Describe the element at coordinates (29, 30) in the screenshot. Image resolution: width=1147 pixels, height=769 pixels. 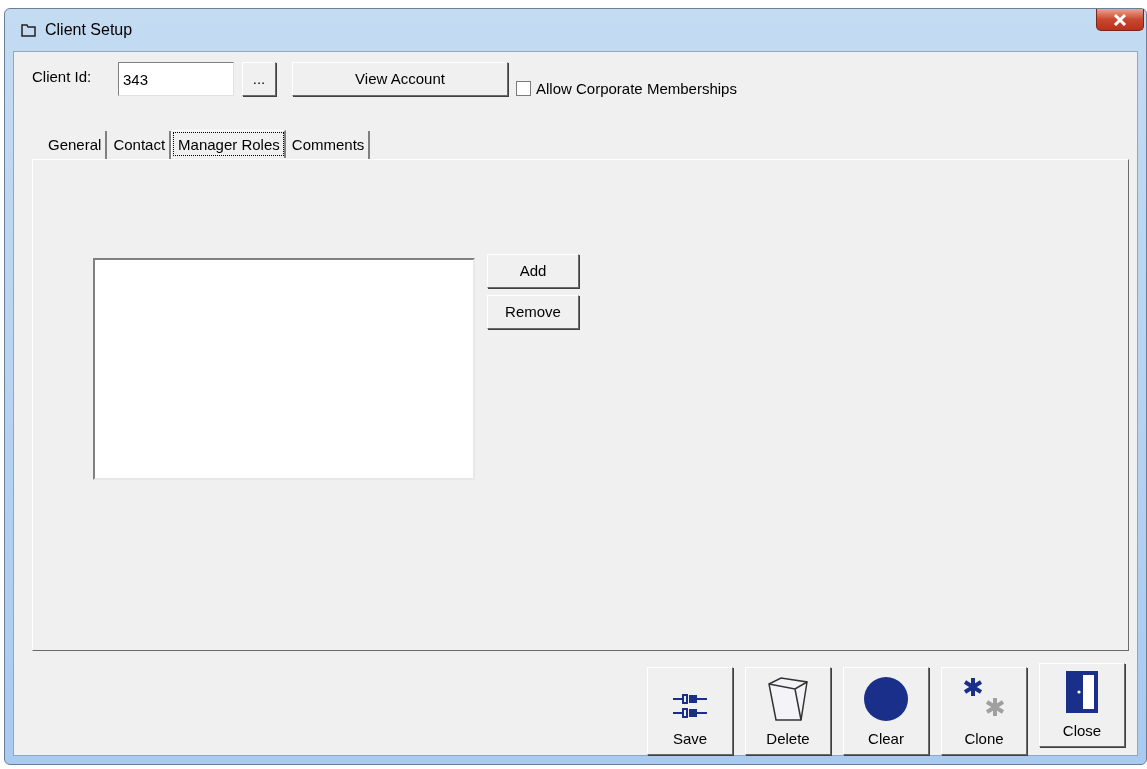
I see `window-icon` at that location.